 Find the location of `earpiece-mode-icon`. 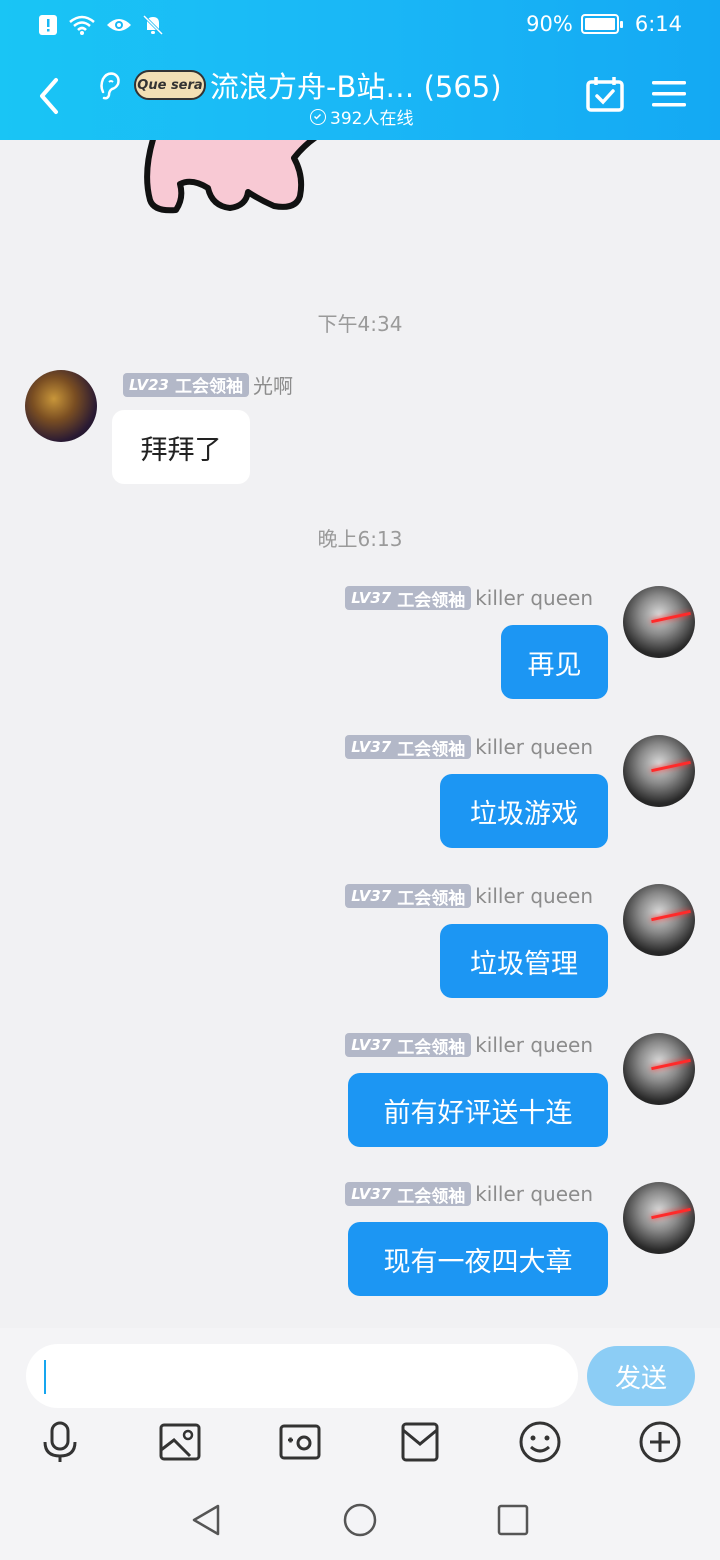

earpiece-mode-icon is located at coordinates (109, 85).